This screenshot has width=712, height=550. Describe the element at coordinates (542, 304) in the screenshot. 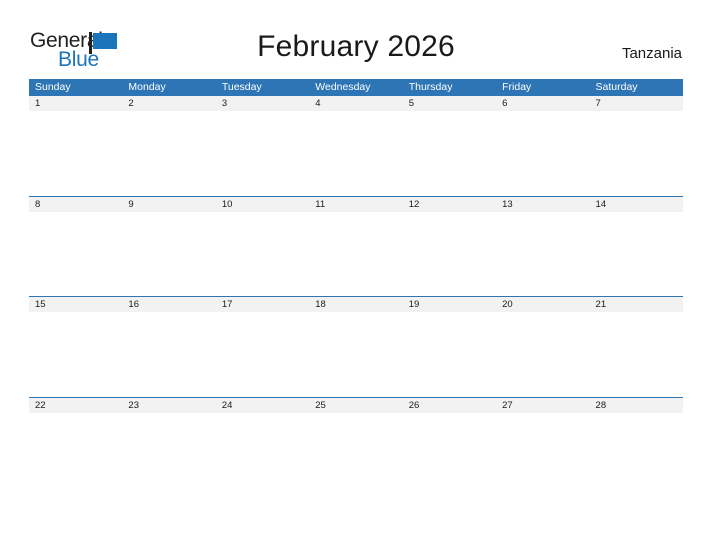

I see `date-number: 20` at that location.